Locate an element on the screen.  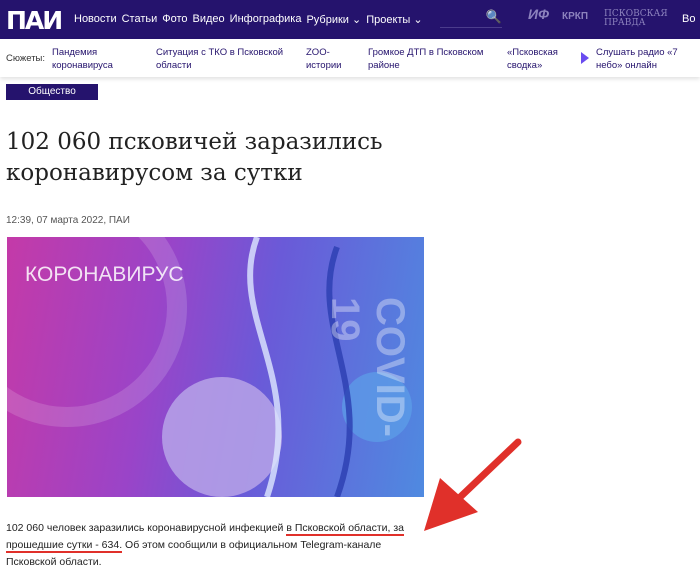
radio-link: Слушать радио «7 небо» онлайн is located at coordinates (646, 59).